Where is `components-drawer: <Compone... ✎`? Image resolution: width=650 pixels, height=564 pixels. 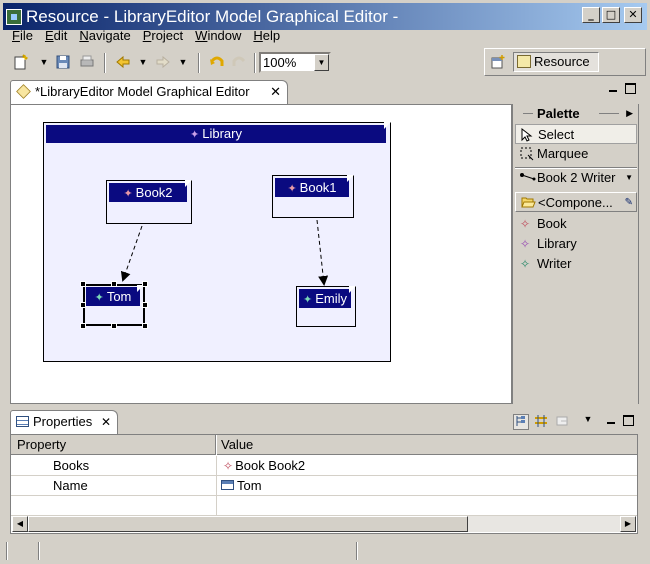
components-drawer: <Compone... ✎ is located at coordinates (576, 202).